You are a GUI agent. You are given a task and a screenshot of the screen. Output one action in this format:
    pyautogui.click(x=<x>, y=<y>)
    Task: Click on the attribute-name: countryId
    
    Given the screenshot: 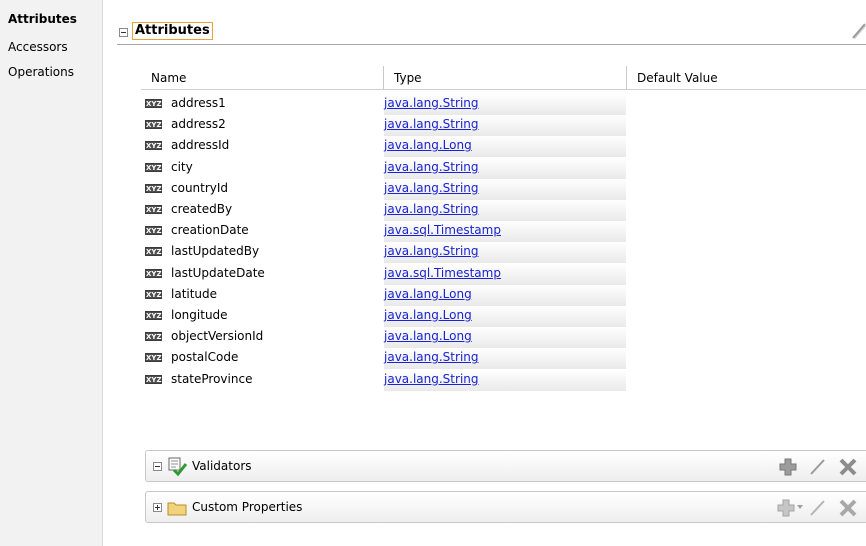 What is the action you would take?
    pyautogui.click(x=200, y=187)
    